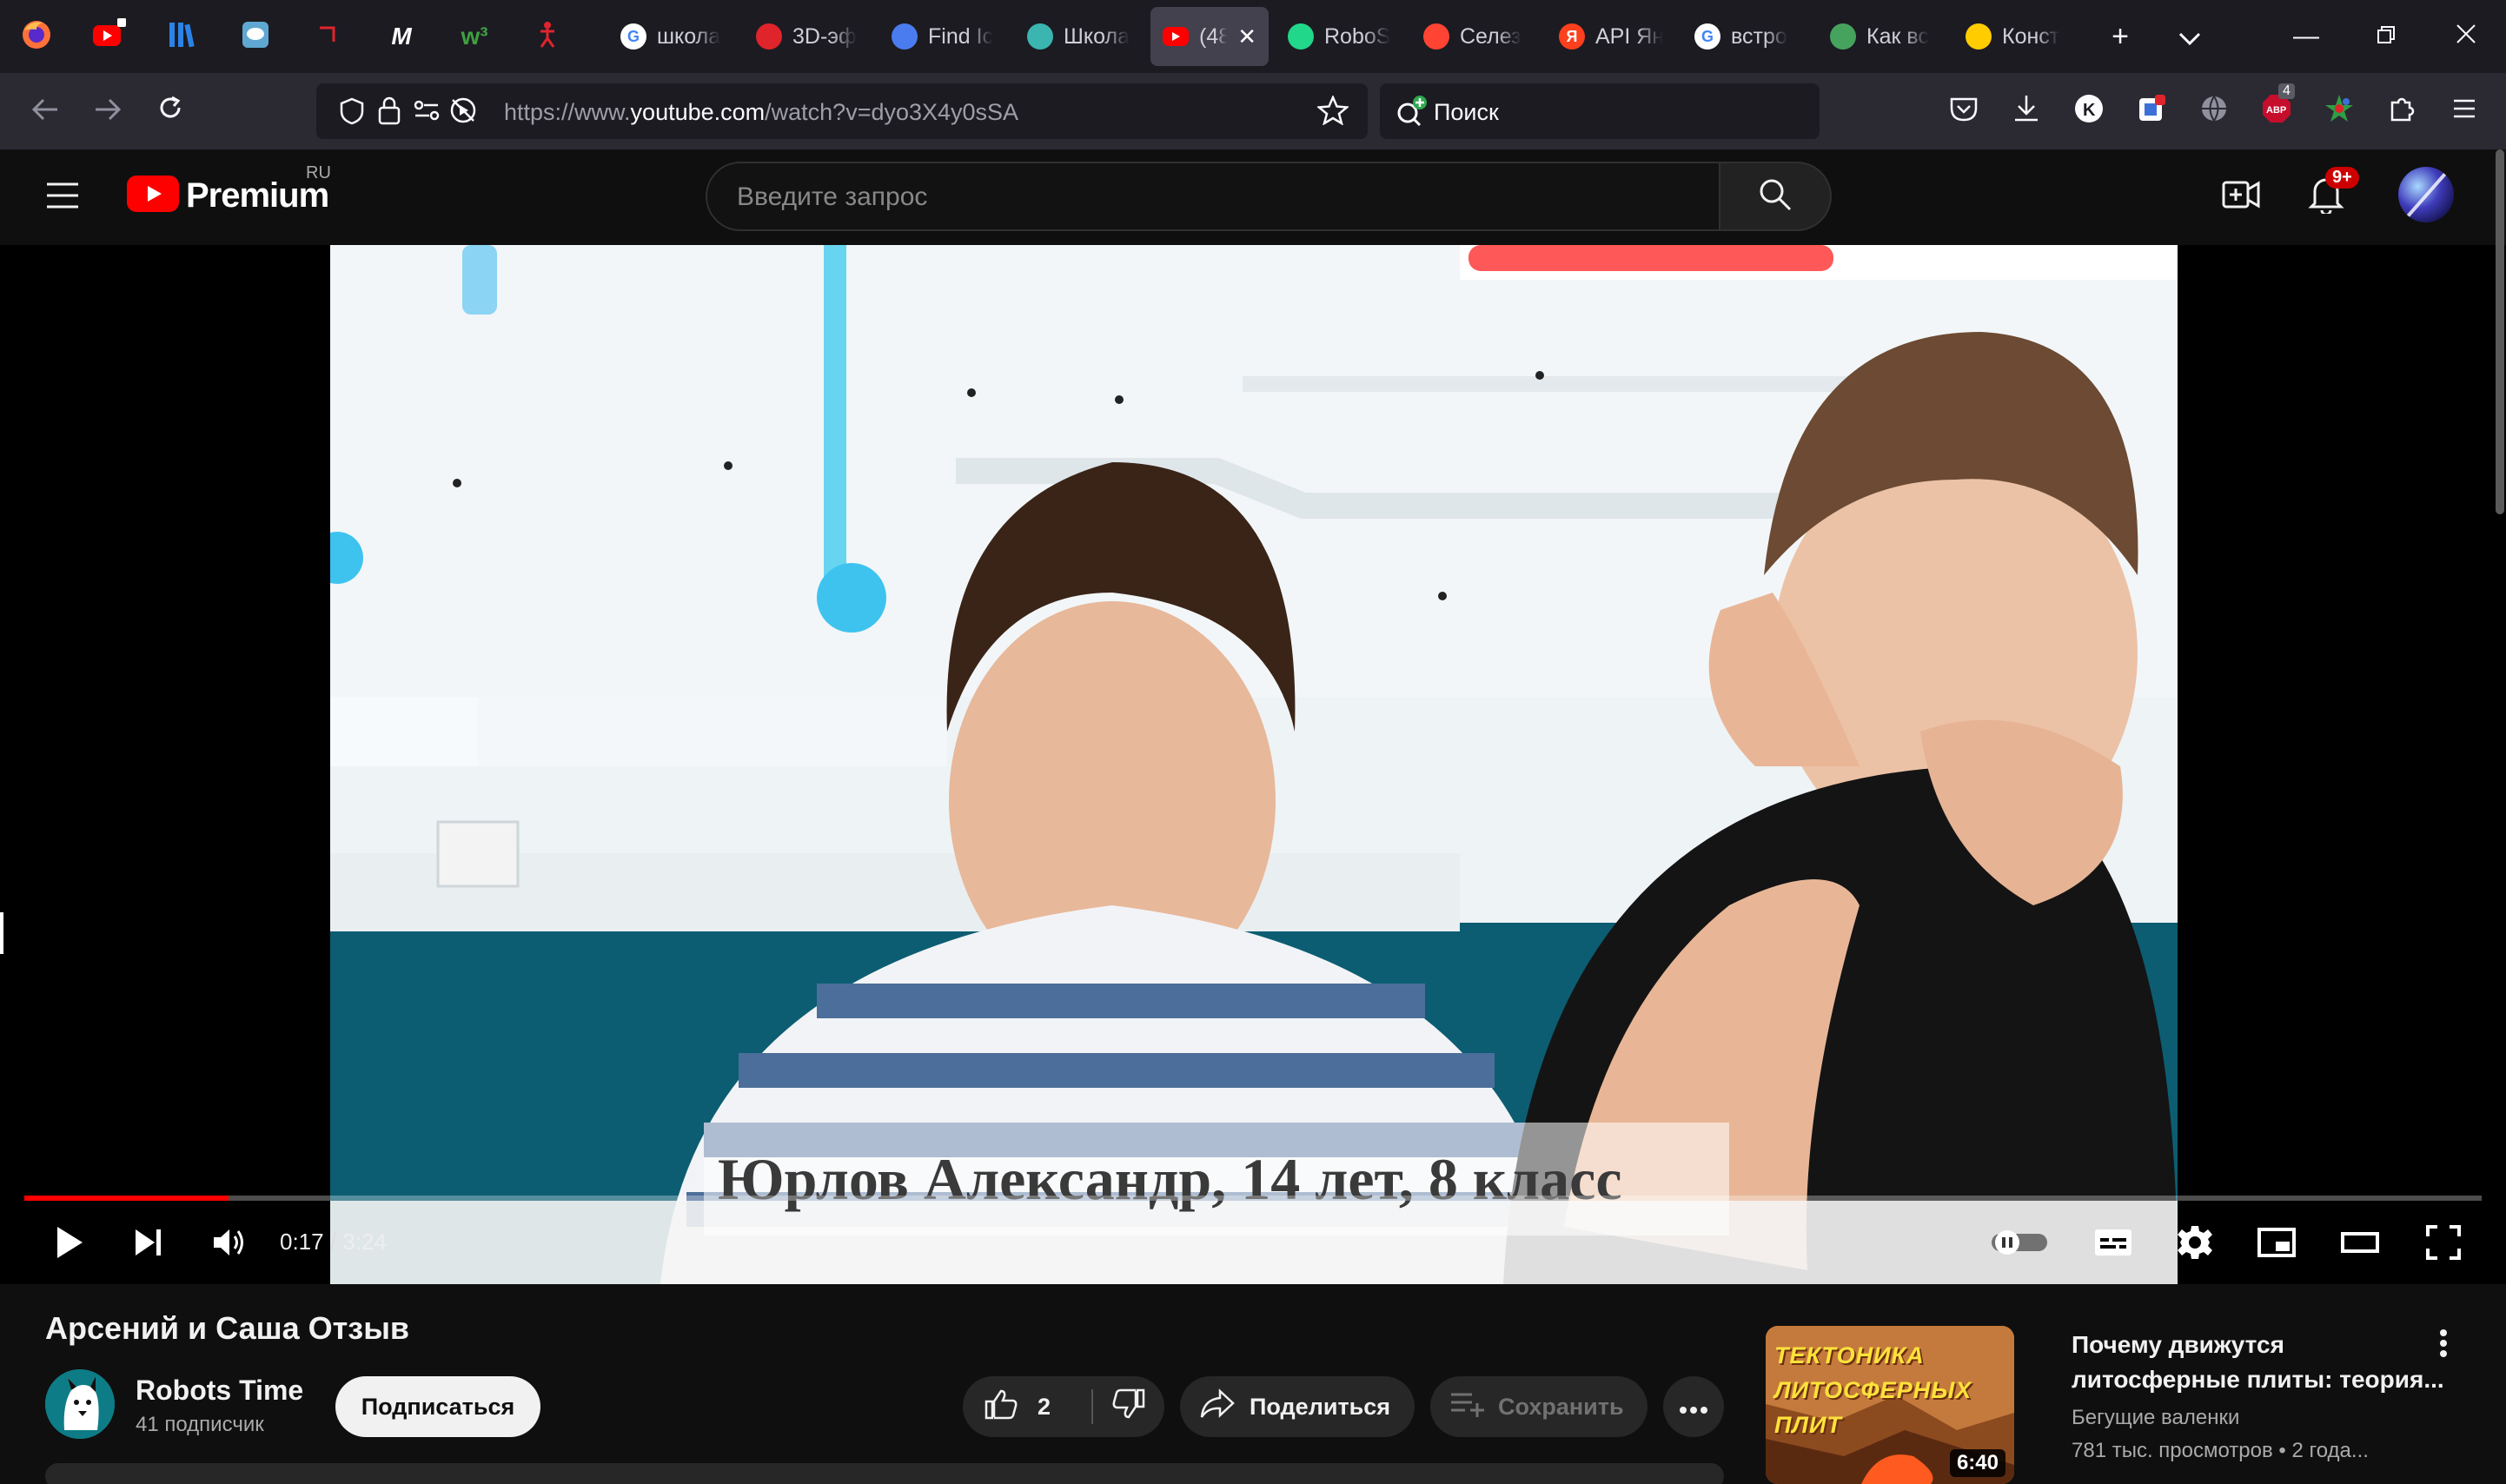  I want to click on arrow-right-icon, so click(108, 111).